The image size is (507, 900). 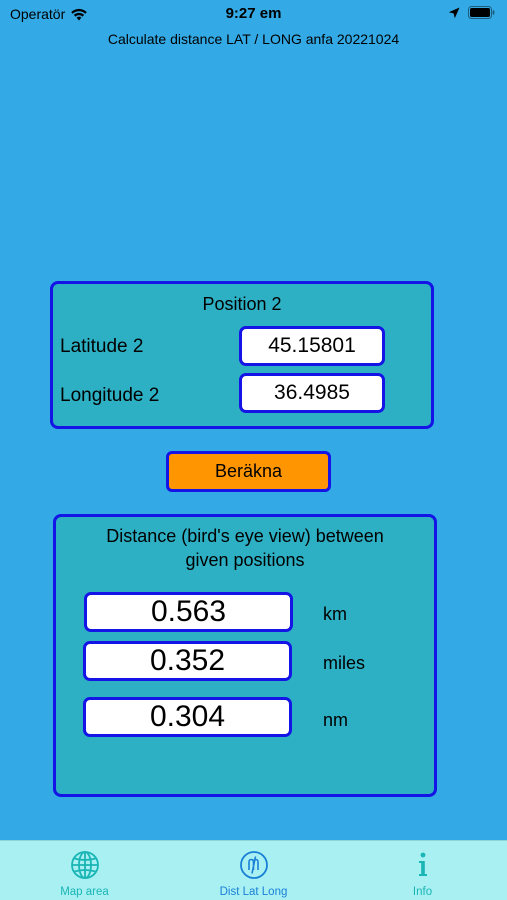 I want to click on distance-heading-line1: Distance (bird's eye view) between, so click(x=245, y=536).